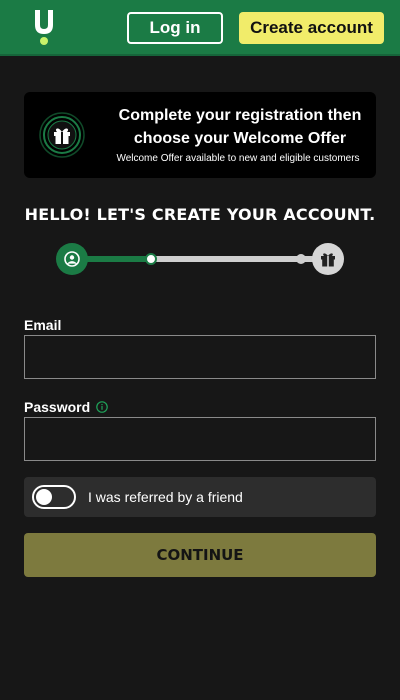 This screenshot has width=400, height=700. I want to click on progress-step-account, so click(72, 259).